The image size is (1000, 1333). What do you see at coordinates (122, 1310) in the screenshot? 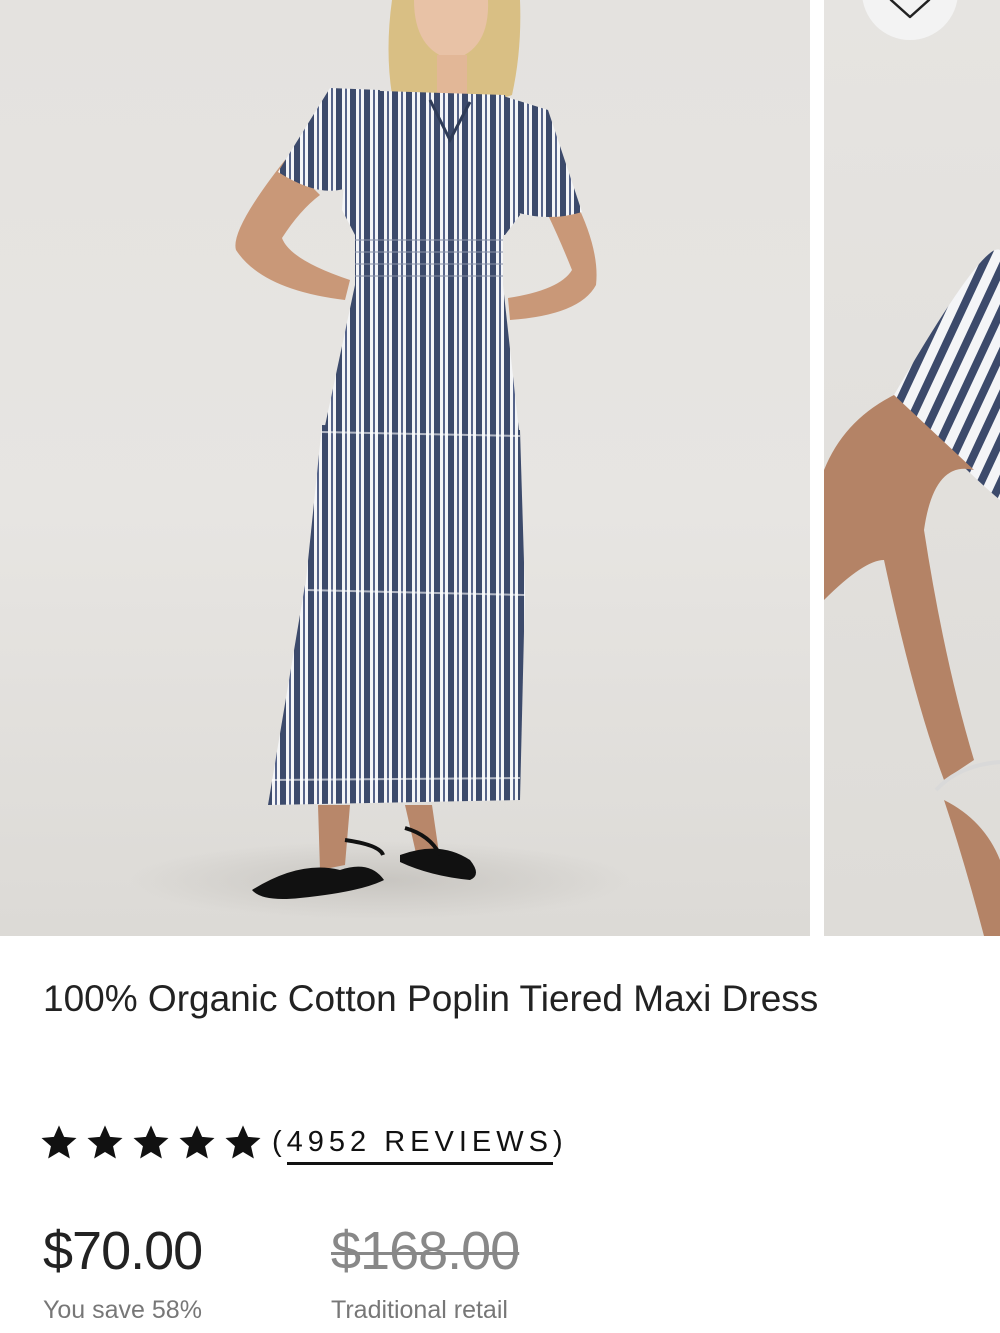
I see `savings-label: You save 58%` at bounding box center [122, 1310].